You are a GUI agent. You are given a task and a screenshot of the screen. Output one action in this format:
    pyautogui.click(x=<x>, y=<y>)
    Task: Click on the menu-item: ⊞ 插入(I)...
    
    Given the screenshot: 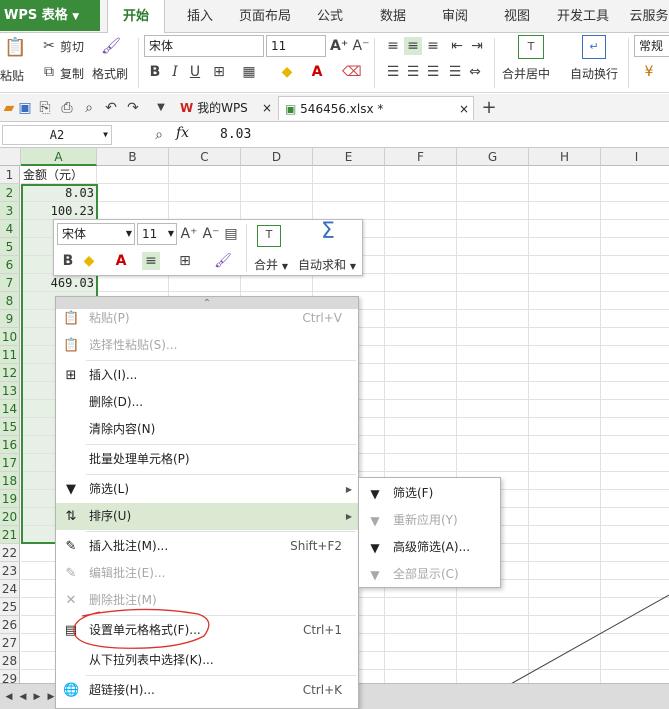 What is the action you would take?
    pyautogui.click(x=207, y=375)
    